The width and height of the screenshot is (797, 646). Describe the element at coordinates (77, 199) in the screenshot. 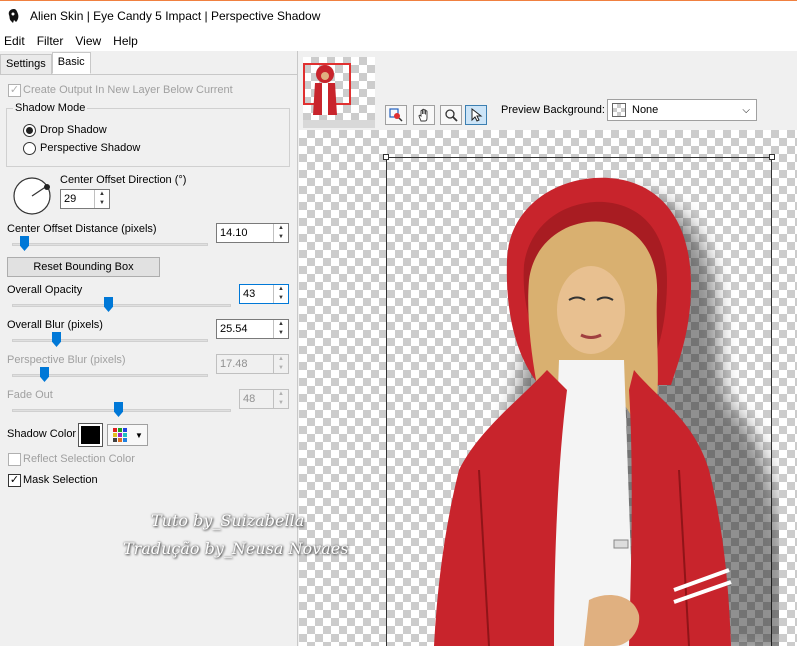

I see `direction-value: 29` at that location.